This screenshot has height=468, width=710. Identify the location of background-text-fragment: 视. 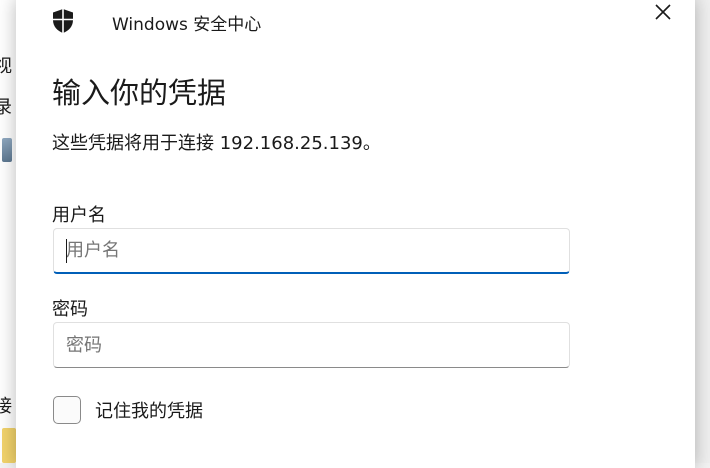
(6, 67).